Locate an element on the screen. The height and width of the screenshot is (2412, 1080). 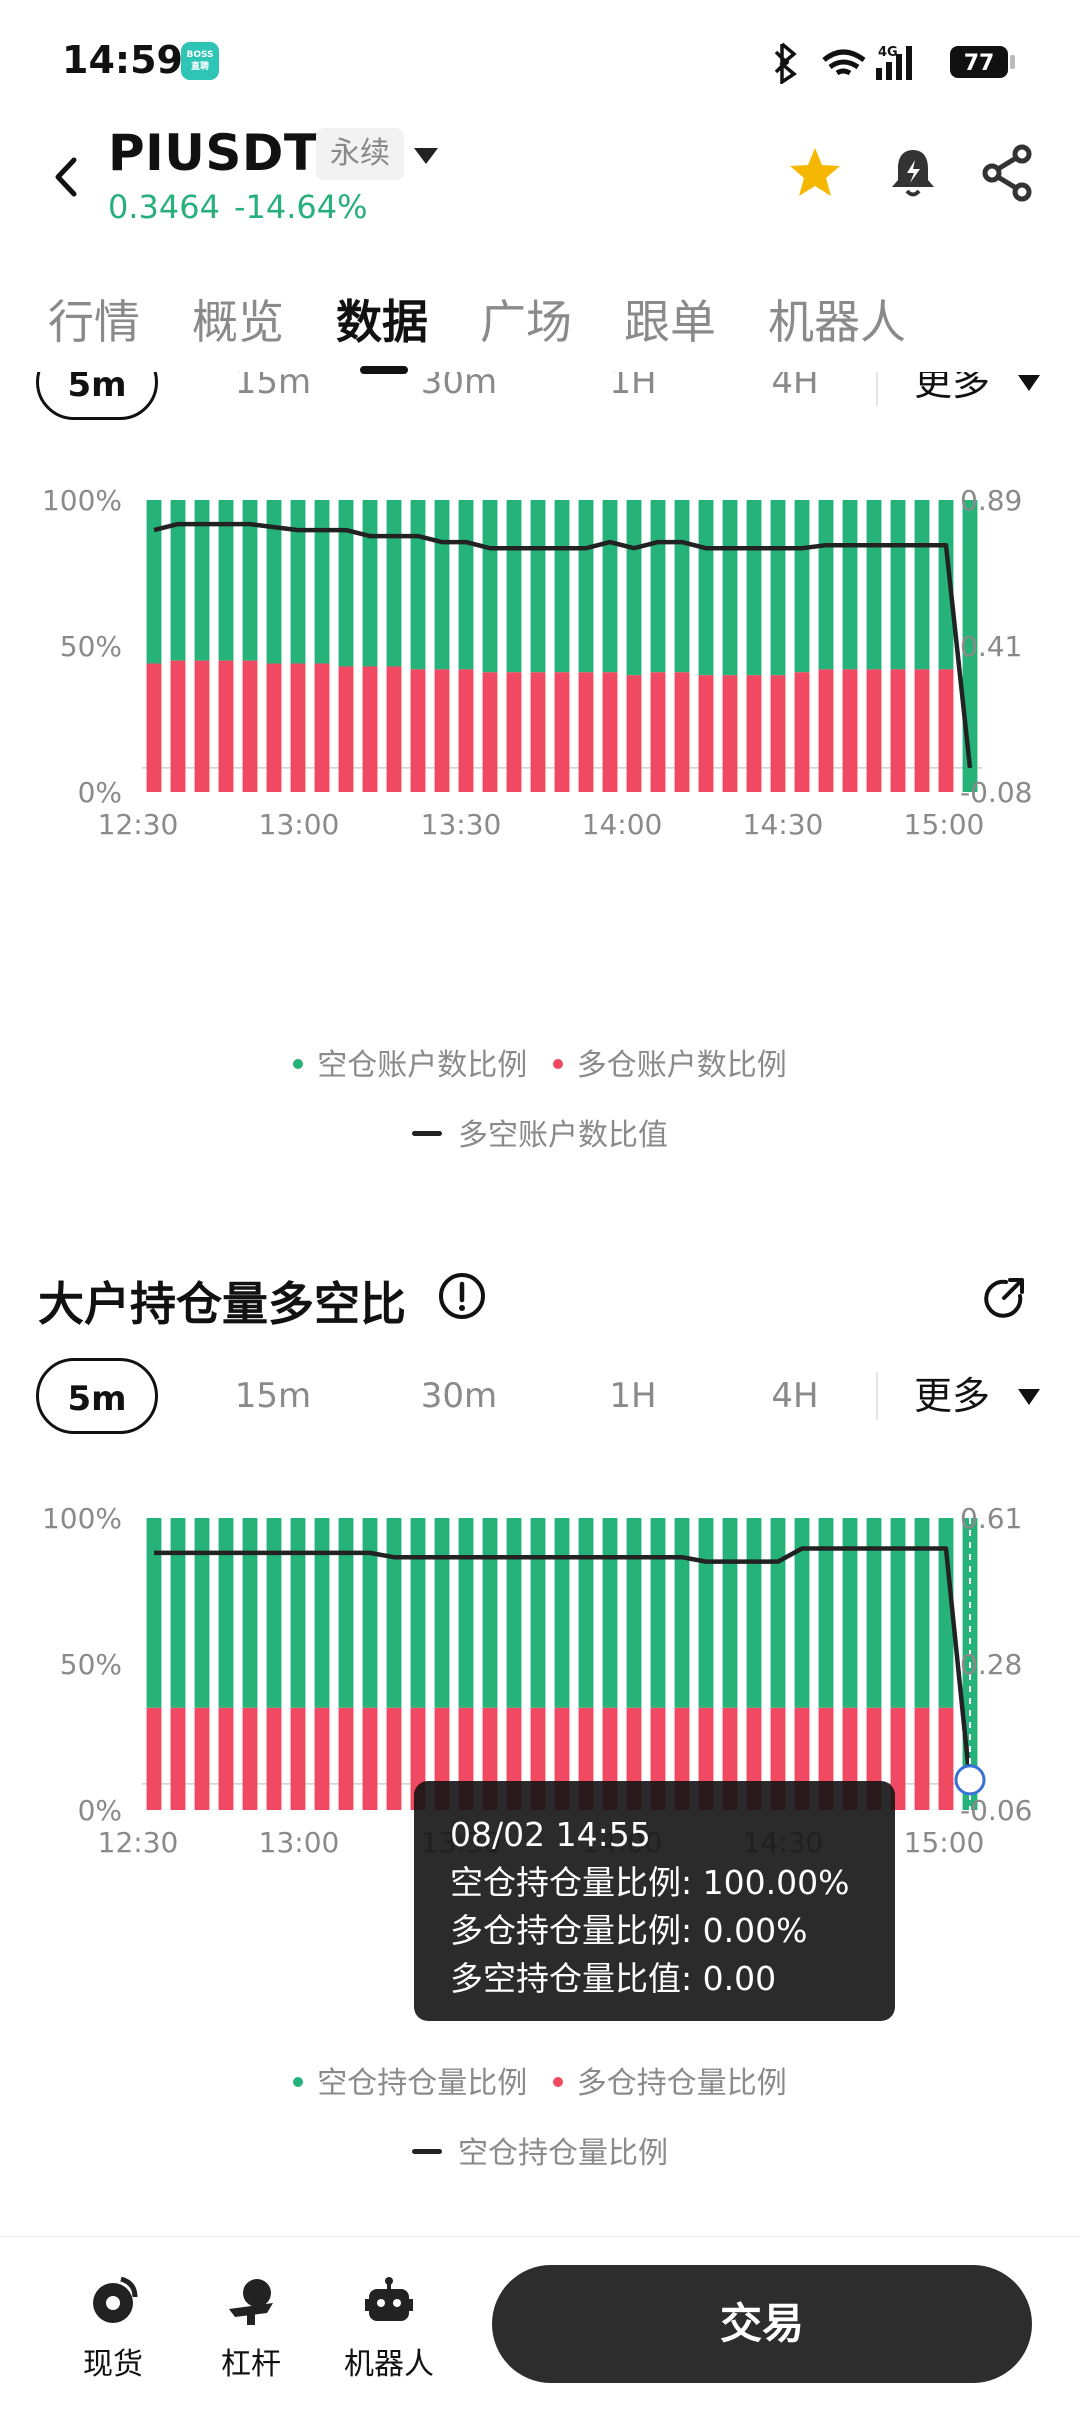
status-icons: 4G 77 is located at coordinates (894, 63).